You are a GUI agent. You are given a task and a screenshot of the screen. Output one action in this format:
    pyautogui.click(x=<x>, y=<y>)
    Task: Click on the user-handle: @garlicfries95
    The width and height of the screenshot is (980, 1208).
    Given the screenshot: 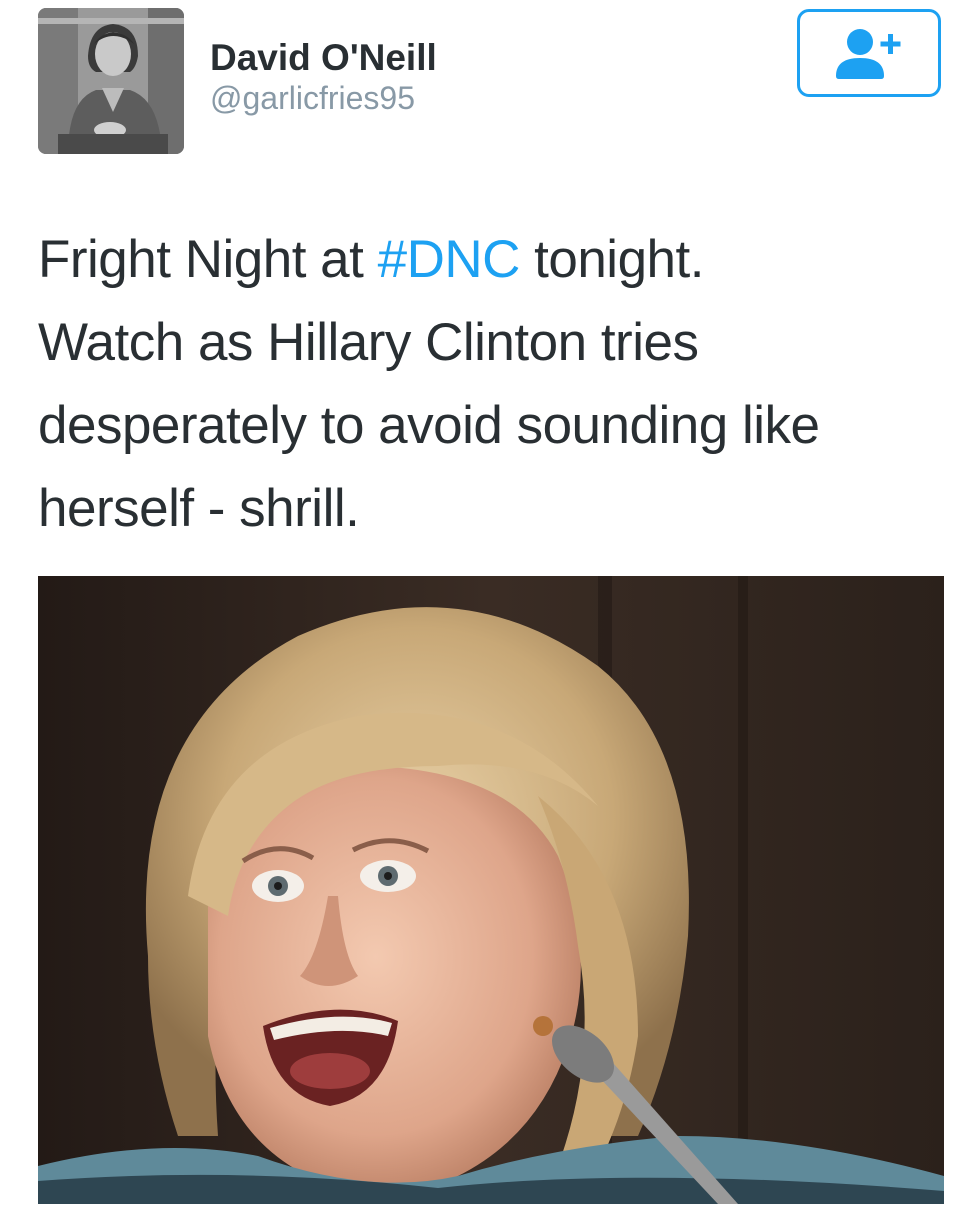 What is the action you would take?
    pyautogui.click(x=323, y=98)
    